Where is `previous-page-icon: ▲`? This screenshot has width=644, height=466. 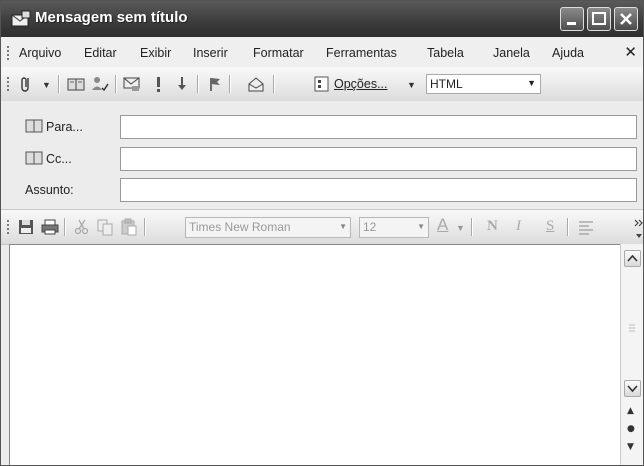 previous-page-icon: ▲ is located at coordinates (630, 411).